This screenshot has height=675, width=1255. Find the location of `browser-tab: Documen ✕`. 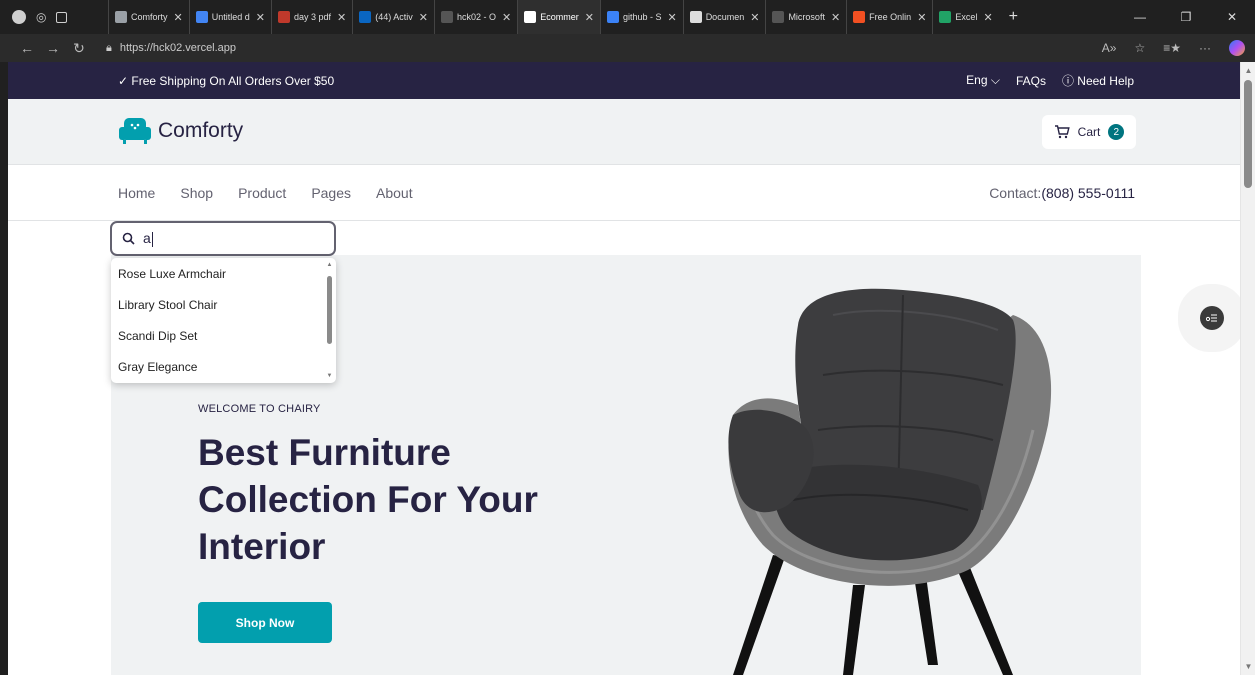

browser-tab: Documen ✕ is located at coordinates (724, 17).